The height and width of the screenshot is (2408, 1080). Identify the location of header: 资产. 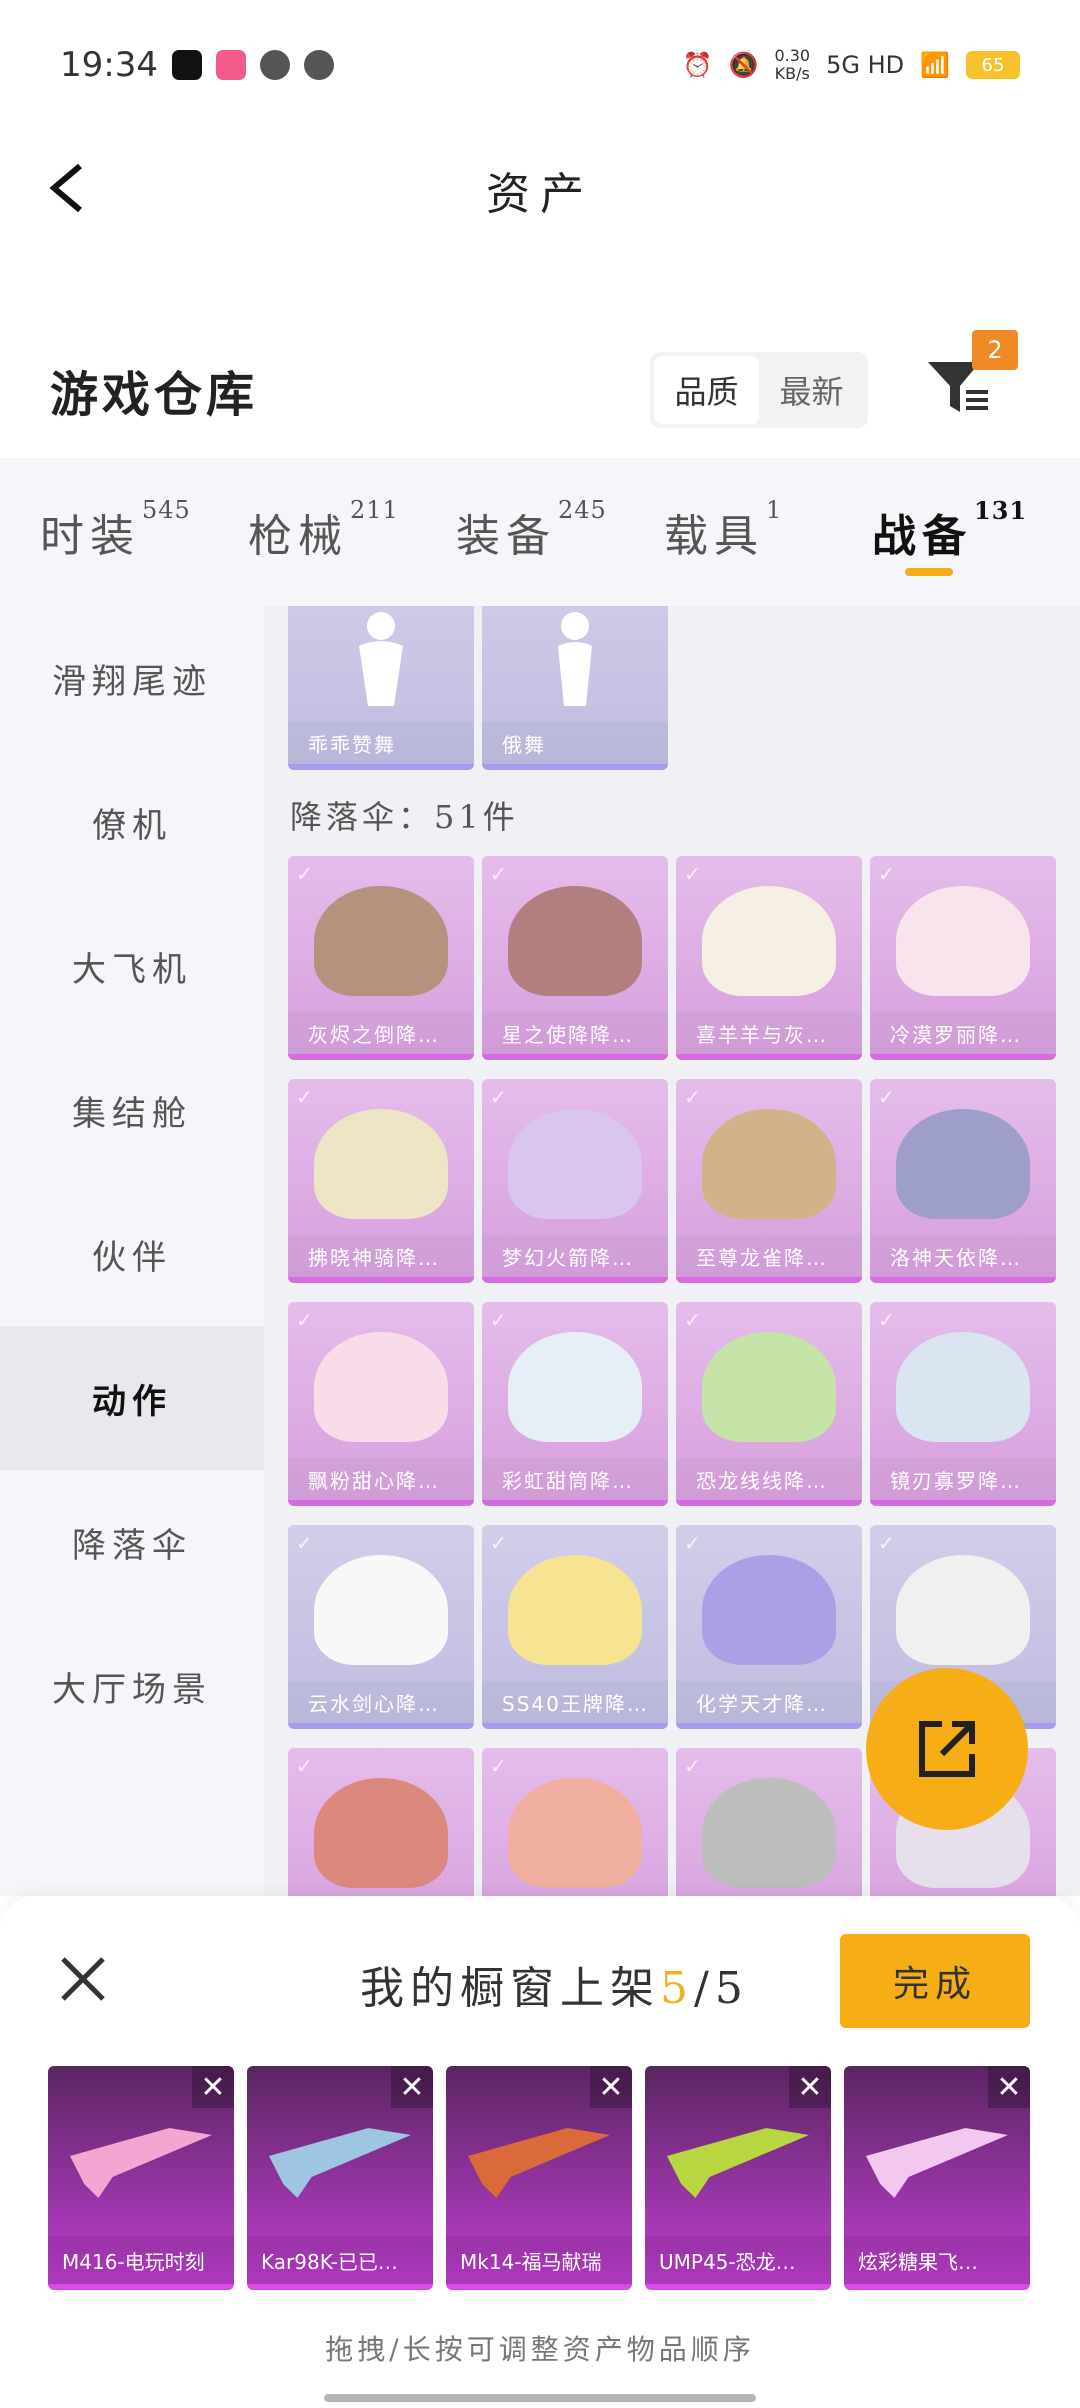
(540, 190).